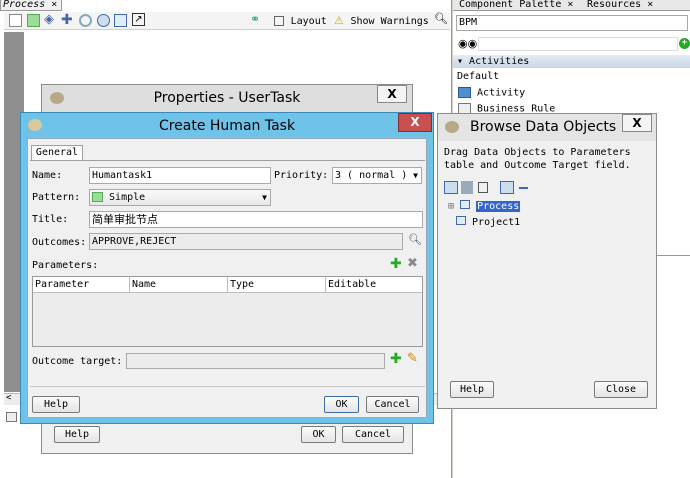 The image size is (690, 478). I want to click on priority-select: 3 ( normal ) ▼, so click(377, 175).